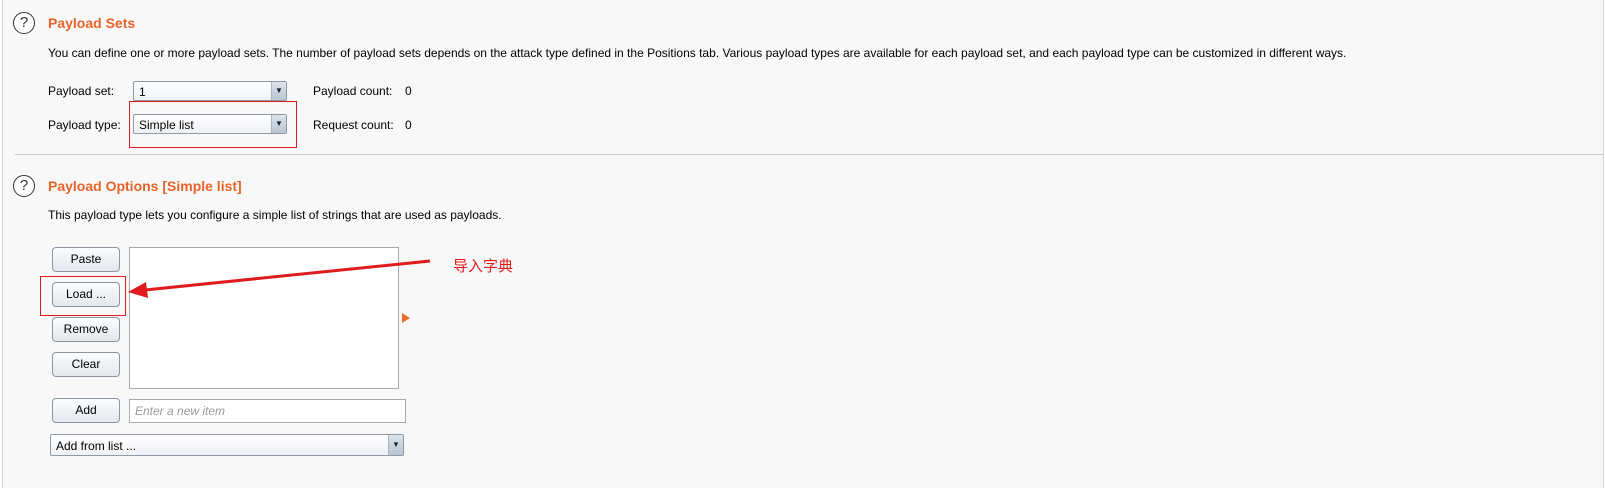 This screenshot has height=489, width=1605. What do you see at coordinates (92, 23) in the screenshot?
I see `payload-sets-title: Payload Sets` at bounding box center [92, 23].